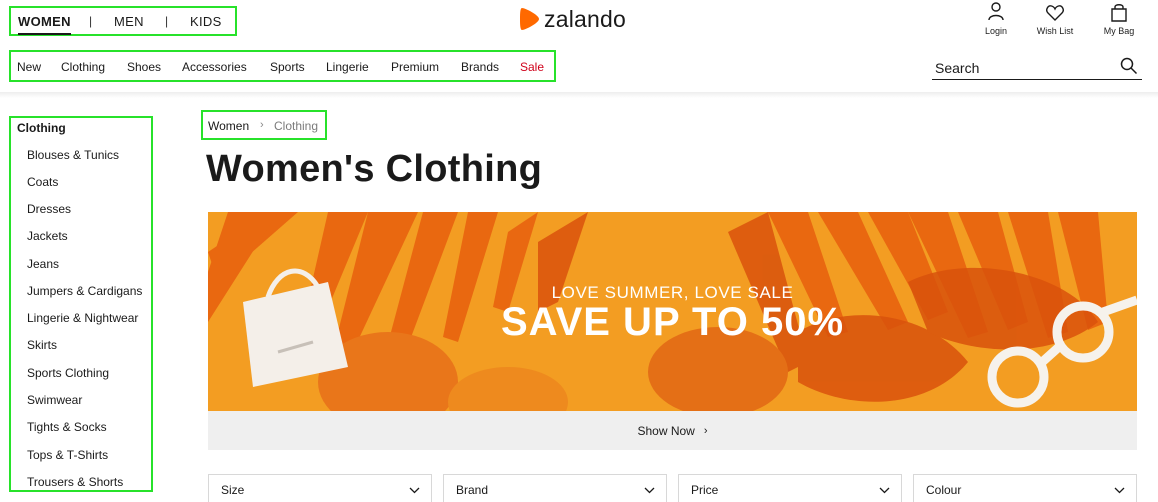  What do you see at coordinates (42, 182) in the screenshot?
I see `sidebar-item-coats: Coats` at bounding box center [42, 182].